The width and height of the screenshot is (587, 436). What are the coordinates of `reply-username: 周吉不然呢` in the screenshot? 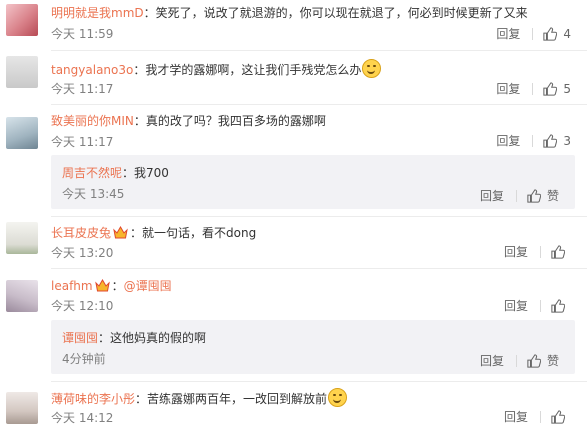 It's located at (92, 173).